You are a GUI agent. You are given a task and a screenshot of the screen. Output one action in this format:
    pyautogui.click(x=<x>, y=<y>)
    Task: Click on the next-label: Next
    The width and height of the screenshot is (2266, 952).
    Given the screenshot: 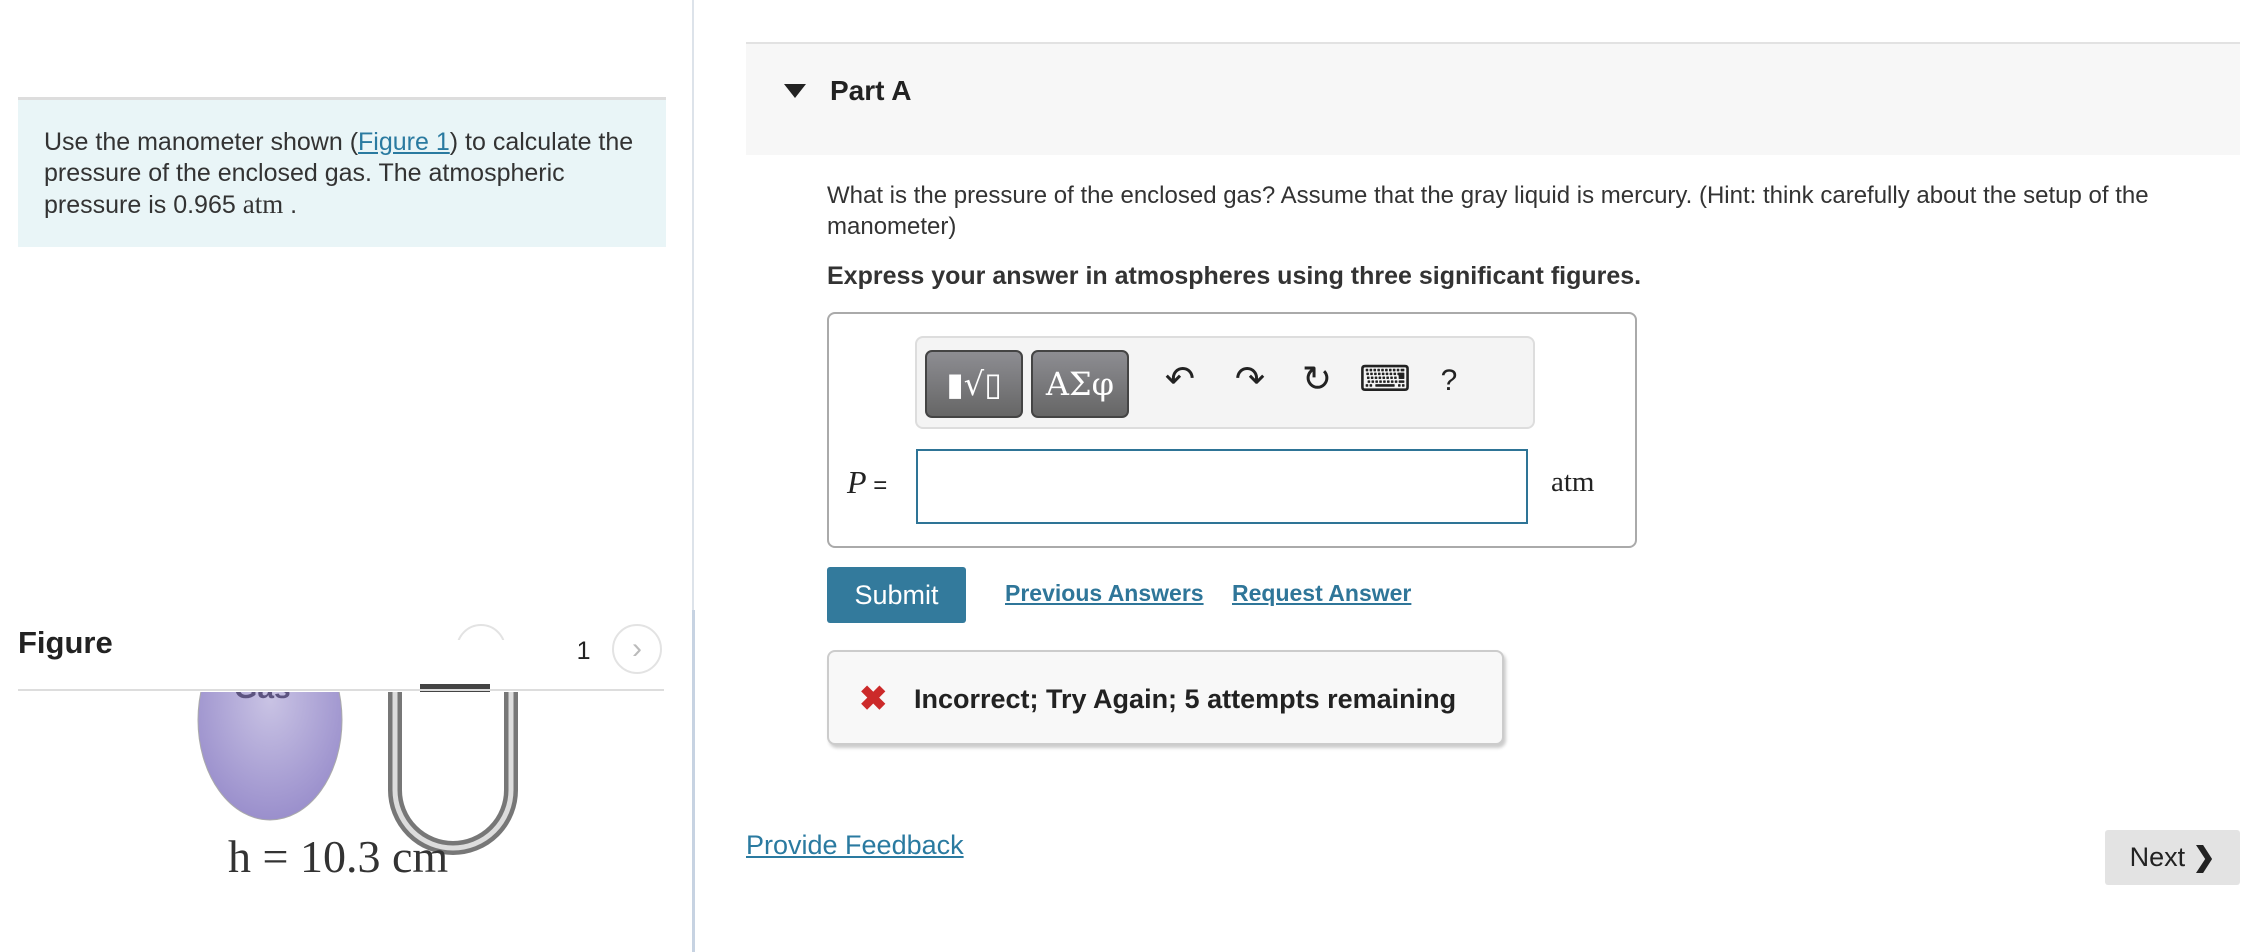 What is the action you would take?
    pyautogui.click(x=2157, y=857)
    